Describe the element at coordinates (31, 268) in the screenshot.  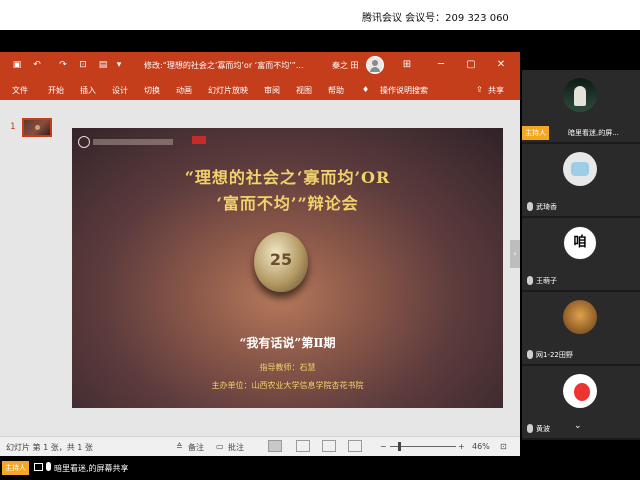
I see `slide-thumbnail-pane: 1` at that location.